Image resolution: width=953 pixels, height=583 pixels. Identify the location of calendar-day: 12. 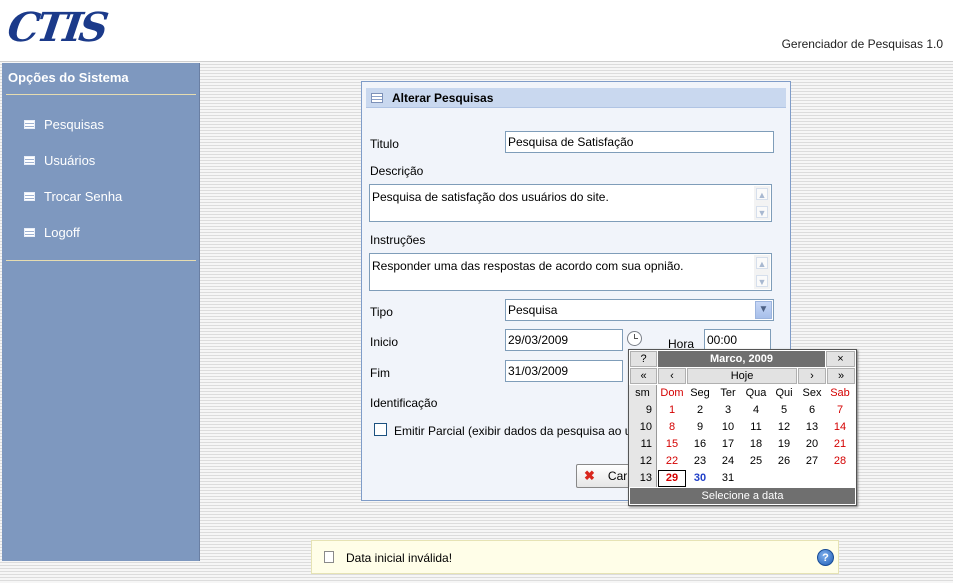
(784, 427).